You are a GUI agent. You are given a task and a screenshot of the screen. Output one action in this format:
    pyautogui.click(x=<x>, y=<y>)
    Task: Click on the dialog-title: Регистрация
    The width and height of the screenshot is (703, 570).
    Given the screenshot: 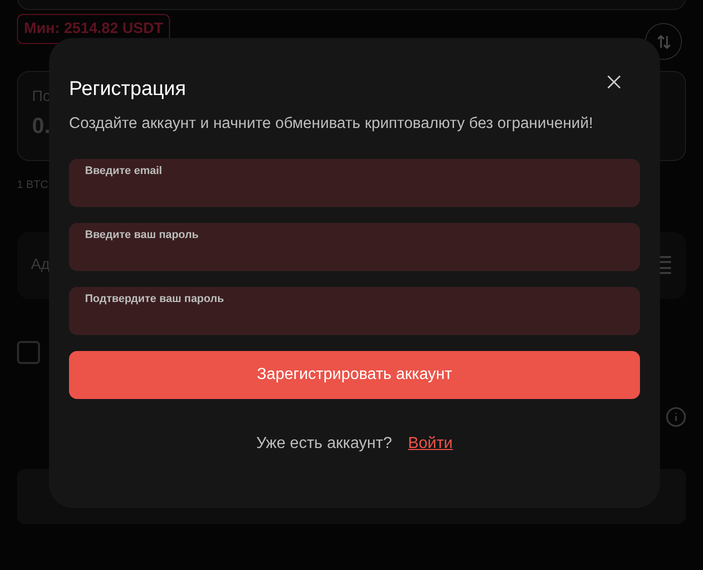 What is the action you would take?
    pyautogui.click(x=127, y=89)
    